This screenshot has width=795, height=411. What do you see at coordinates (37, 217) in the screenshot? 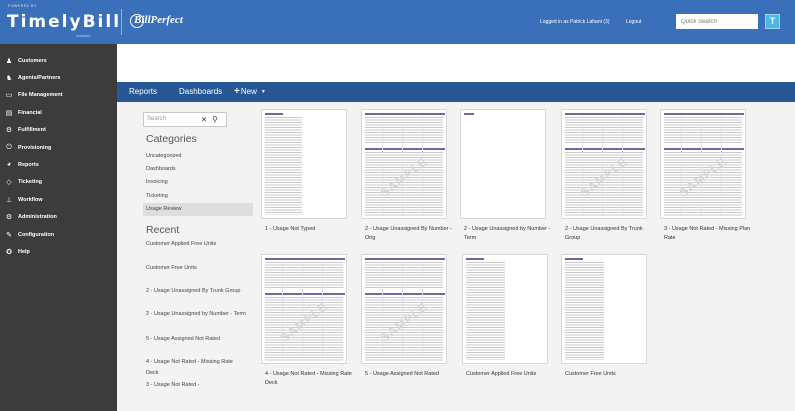
I see `sidebar-item-label: Administration` at bounding box center [37, 217].